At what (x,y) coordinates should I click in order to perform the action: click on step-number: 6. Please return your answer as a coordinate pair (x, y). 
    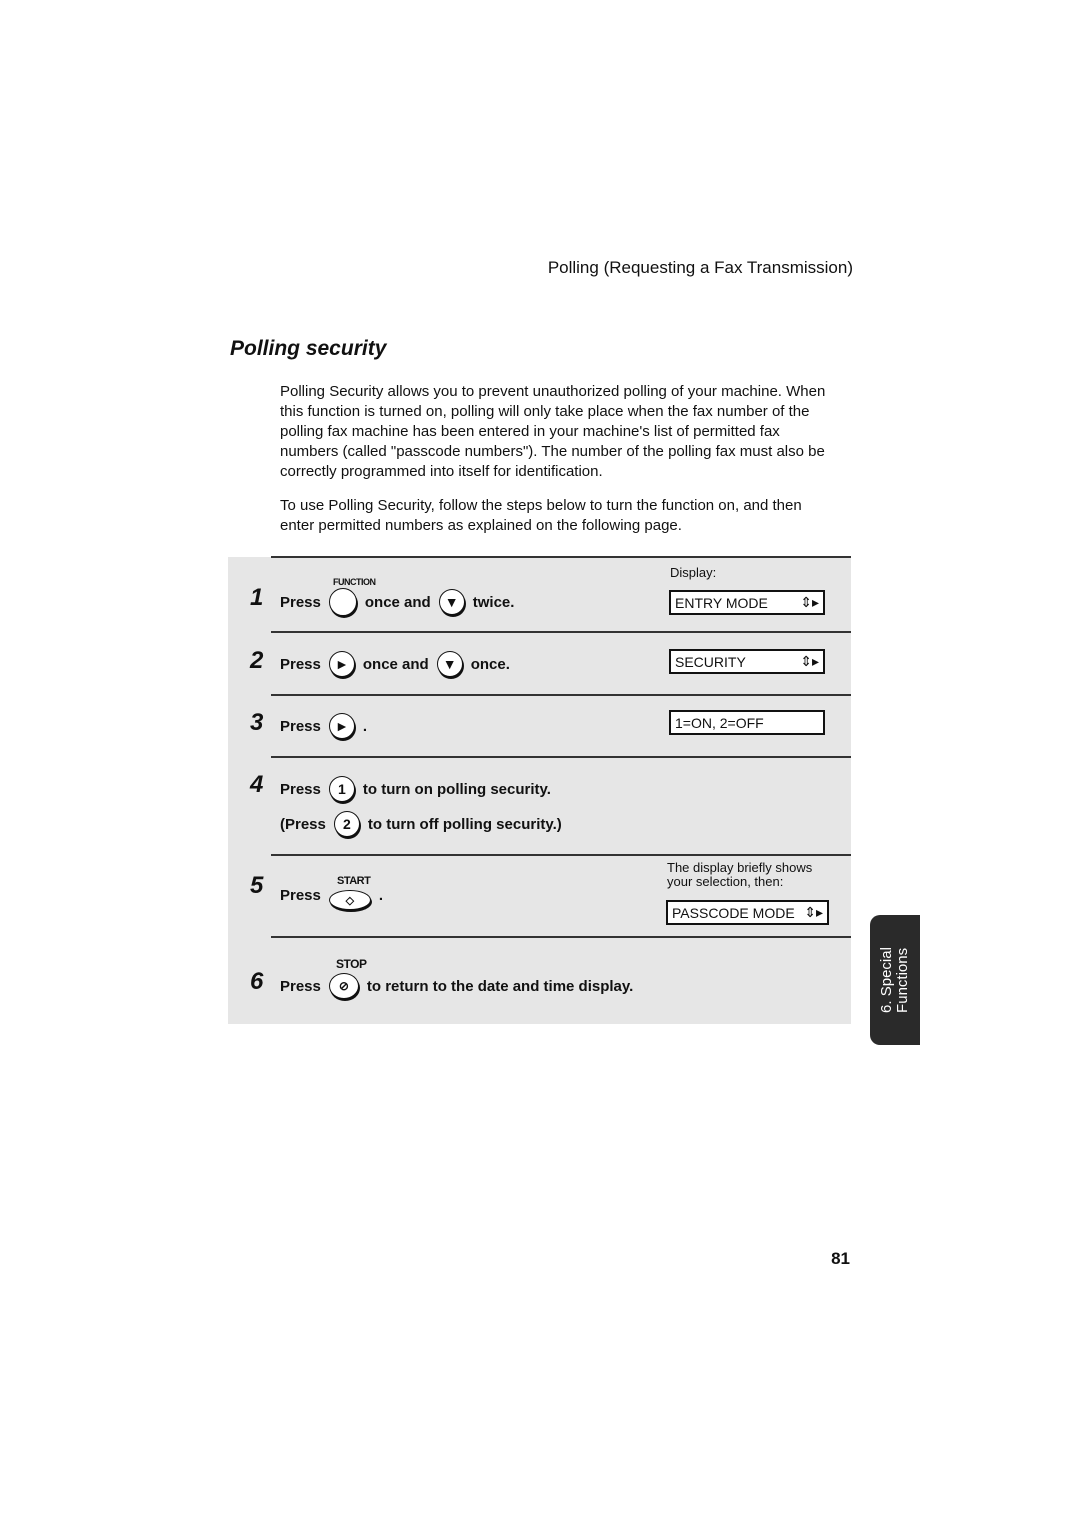
    Looking at the image, I should click on (257, 981).